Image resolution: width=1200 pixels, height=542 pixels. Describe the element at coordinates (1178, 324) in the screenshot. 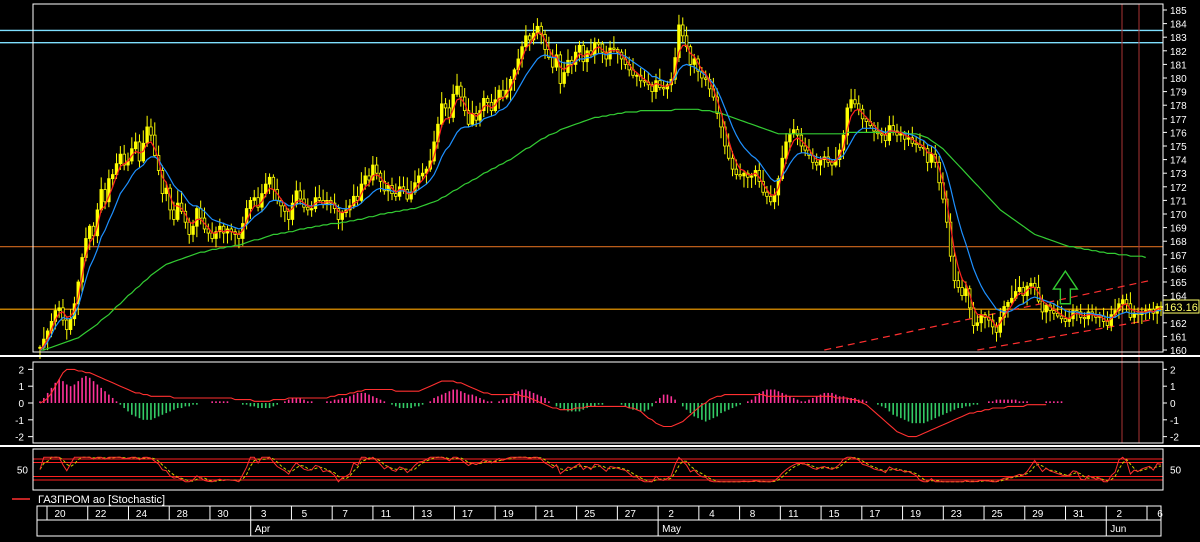

I see `price-tick-label: 162` at that location.